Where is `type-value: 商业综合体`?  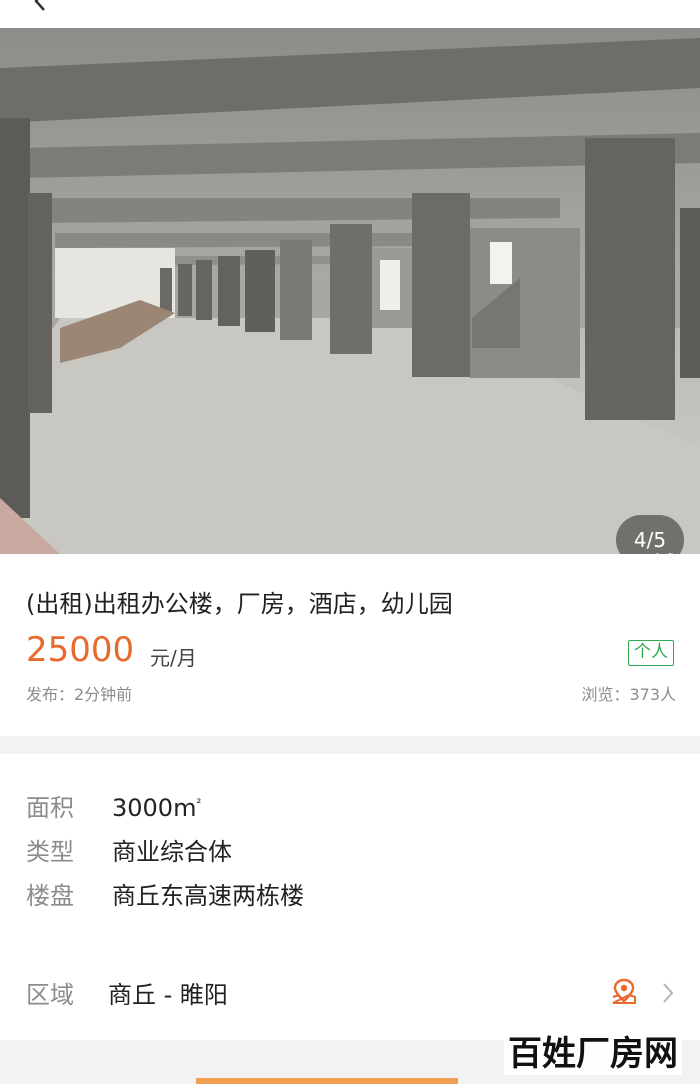
type-value: 商业综合体 is located at coordinates (172, 852).